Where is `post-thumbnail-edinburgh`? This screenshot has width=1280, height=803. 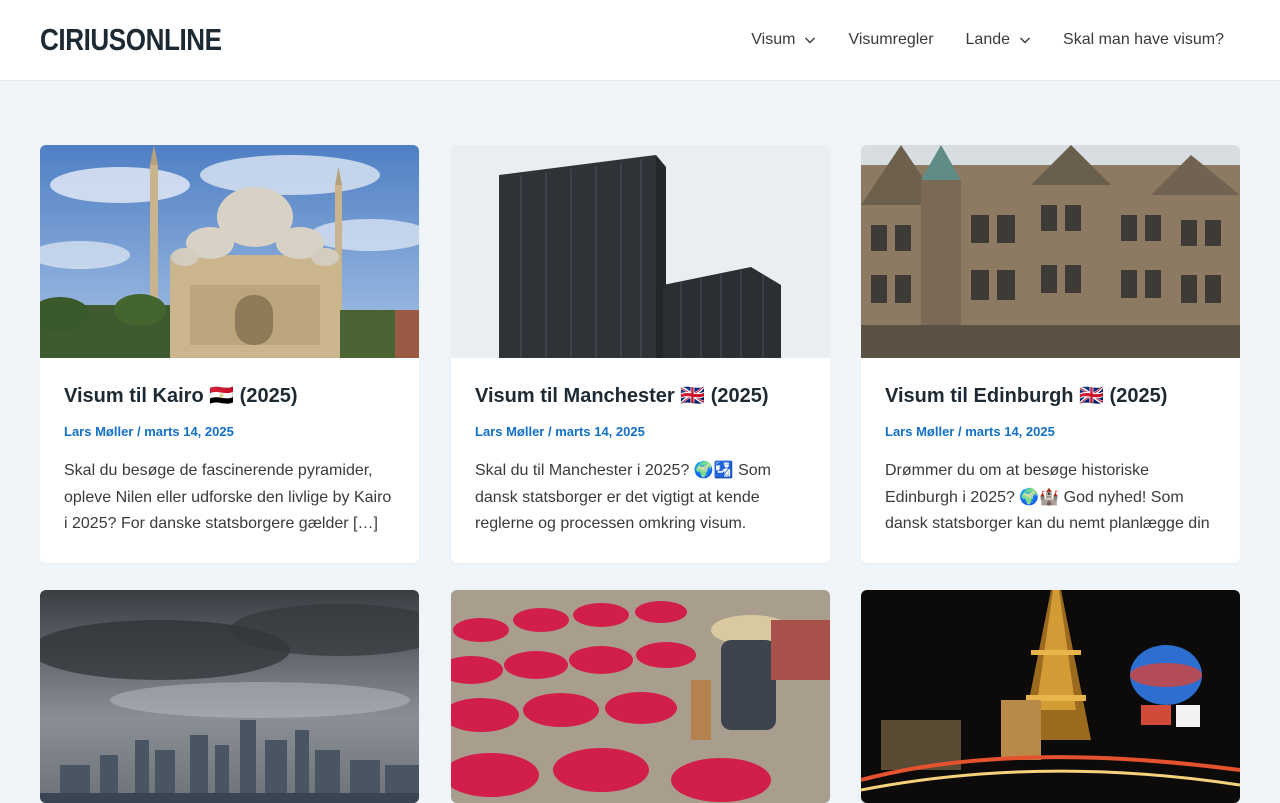
post-thumbnail-edinburgh is located at coordinates (1050, 251).